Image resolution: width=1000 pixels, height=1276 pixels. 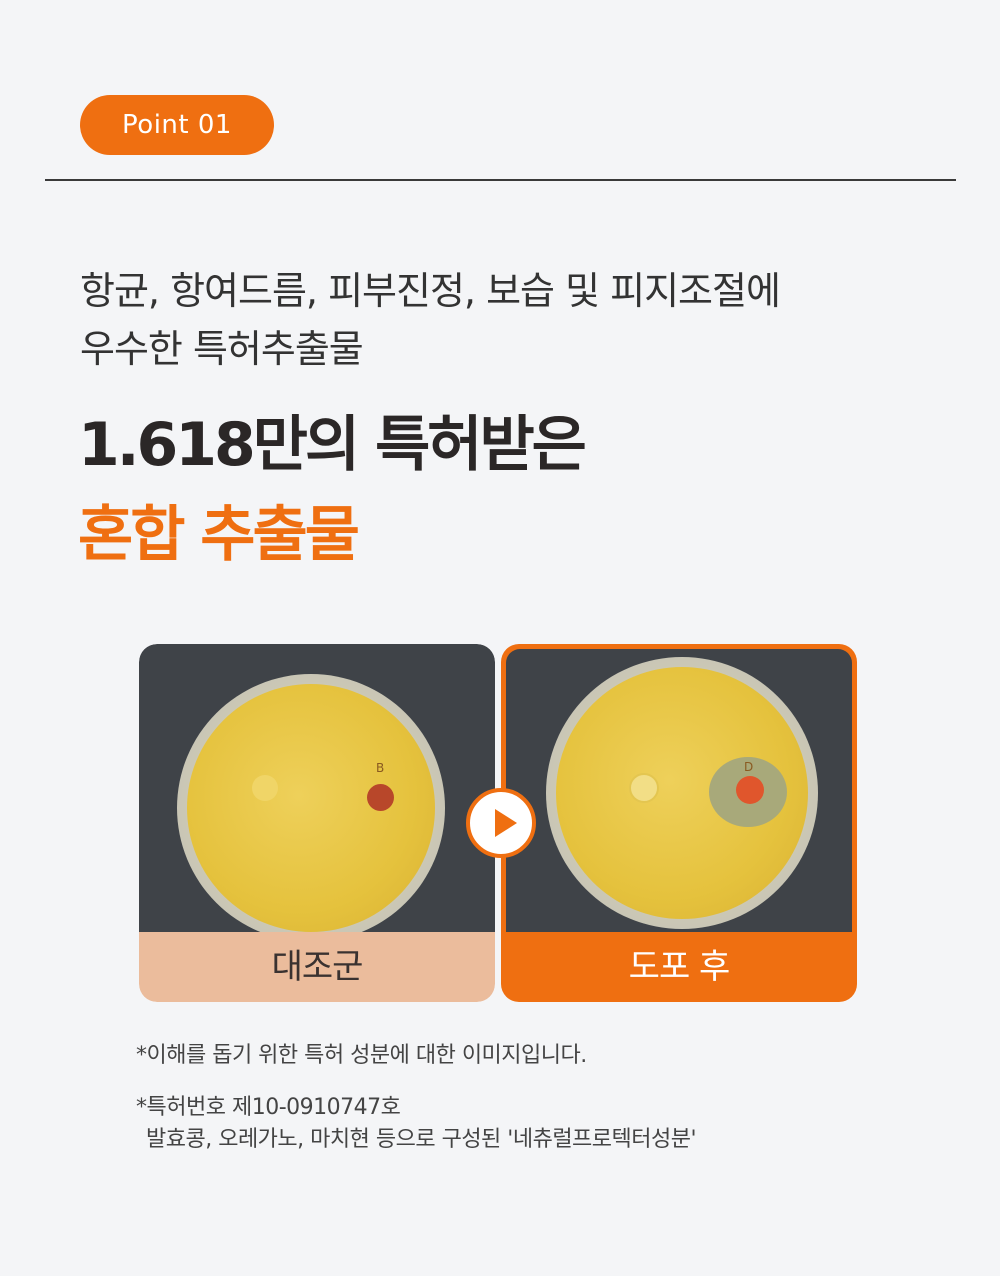 What do you see at coordinates (380, 768) in the screenshot?
I see `plate-mark: B` at bounding box center [380, 768].